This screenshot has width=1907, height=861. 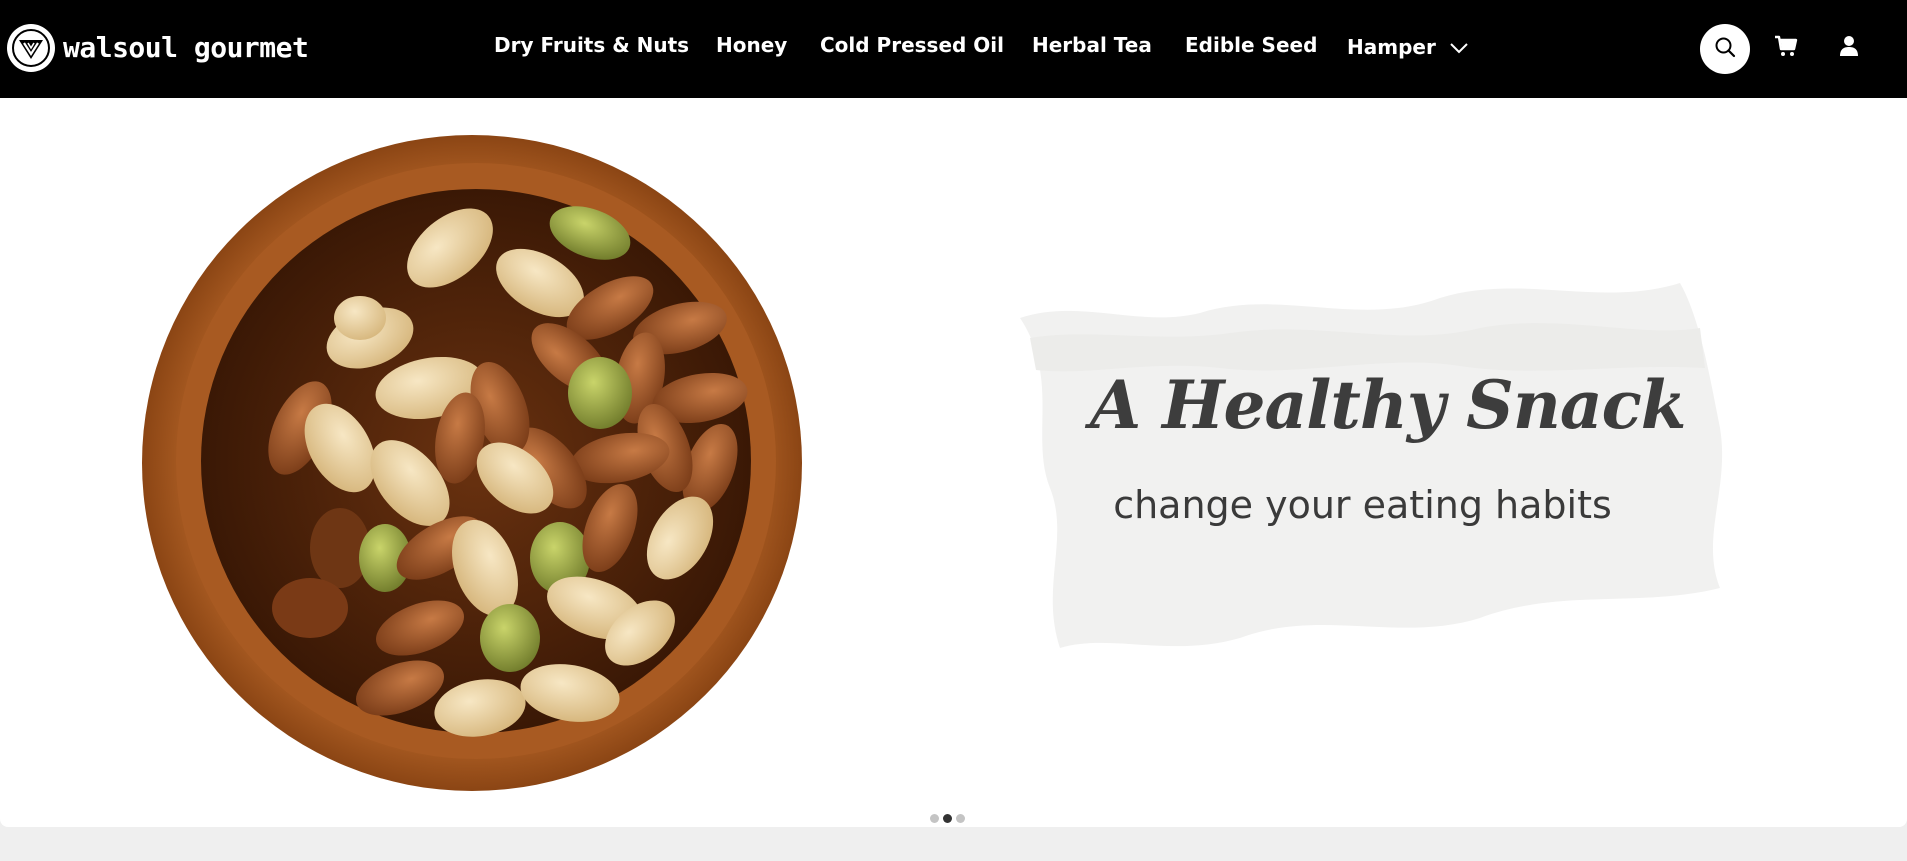 I want to click on nav-item-honey: Honey, so click(x=751, y=45).